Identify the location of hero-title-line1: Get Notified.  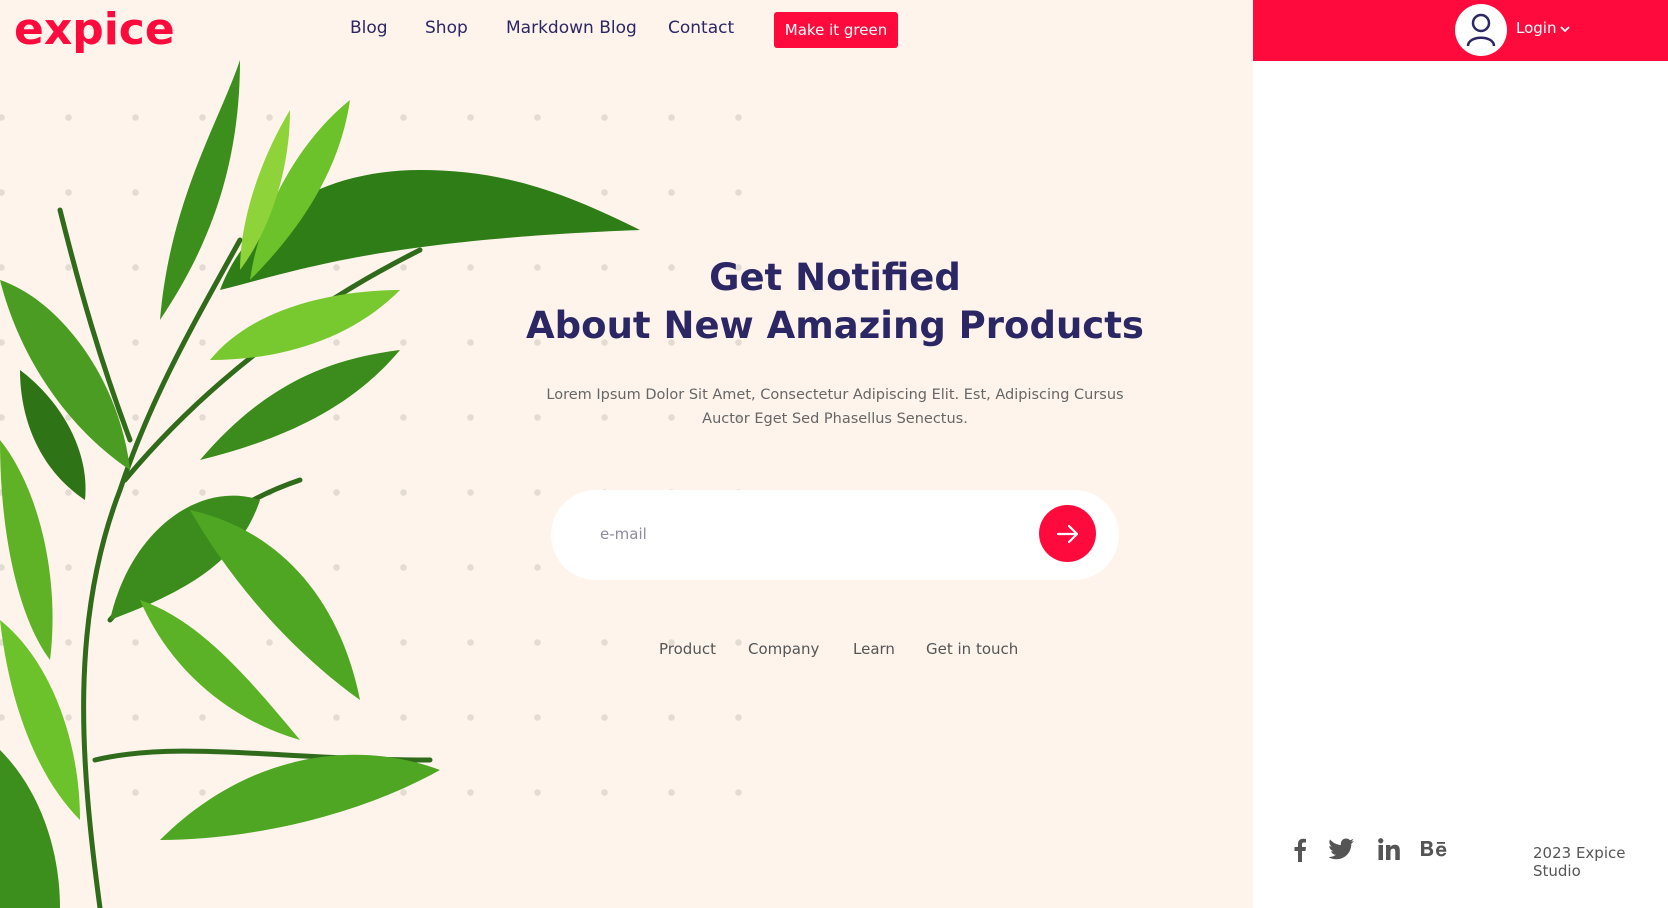
(835, 277).